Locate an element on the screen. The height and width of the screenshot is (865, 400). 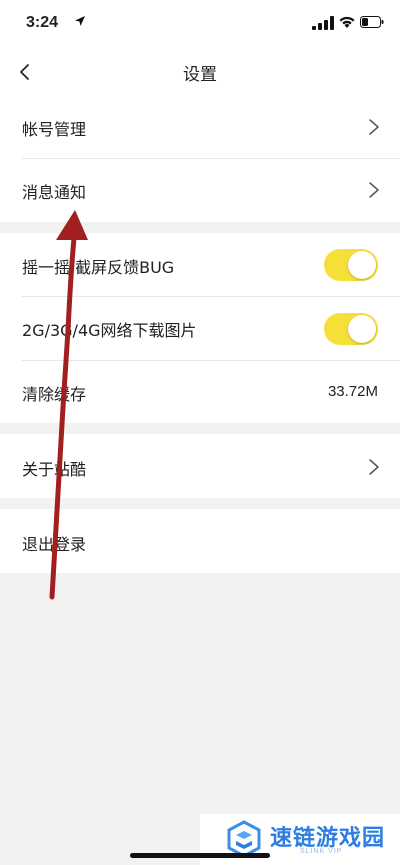
settings-item-network-images: 2G/3G/4G网络下载图片 is located at coordinates (200, 328).